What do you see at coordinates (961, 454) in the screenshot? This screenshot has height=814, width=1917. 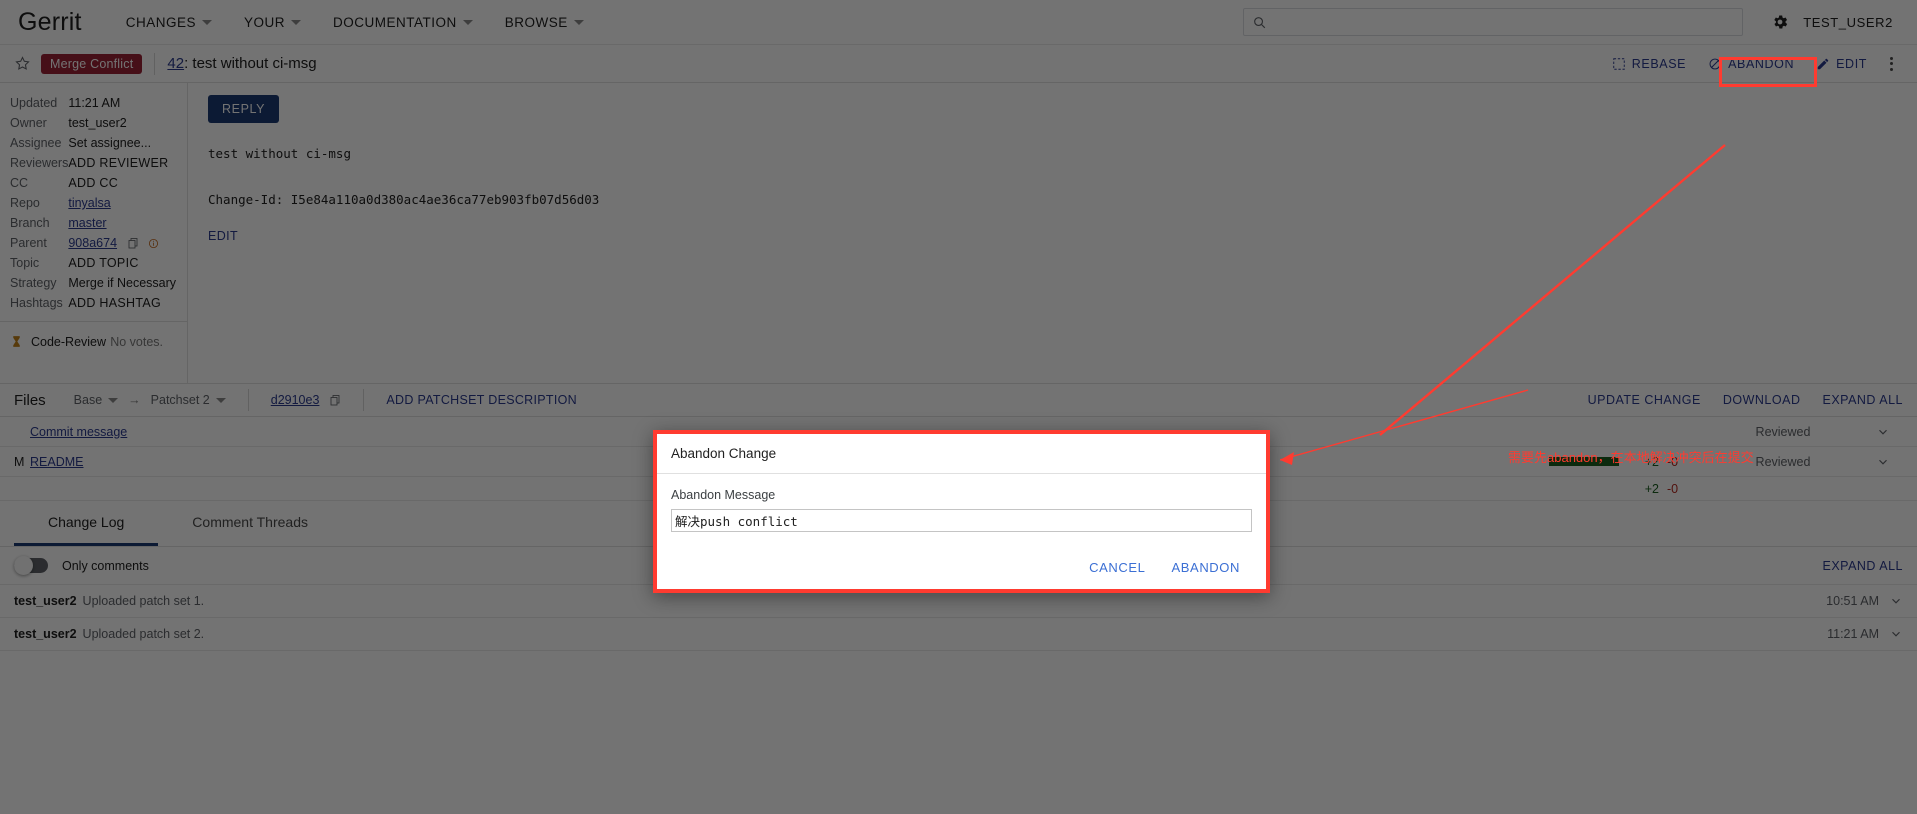 I see `dialog-title: Abandon Change` at bounding box center [961, 454].